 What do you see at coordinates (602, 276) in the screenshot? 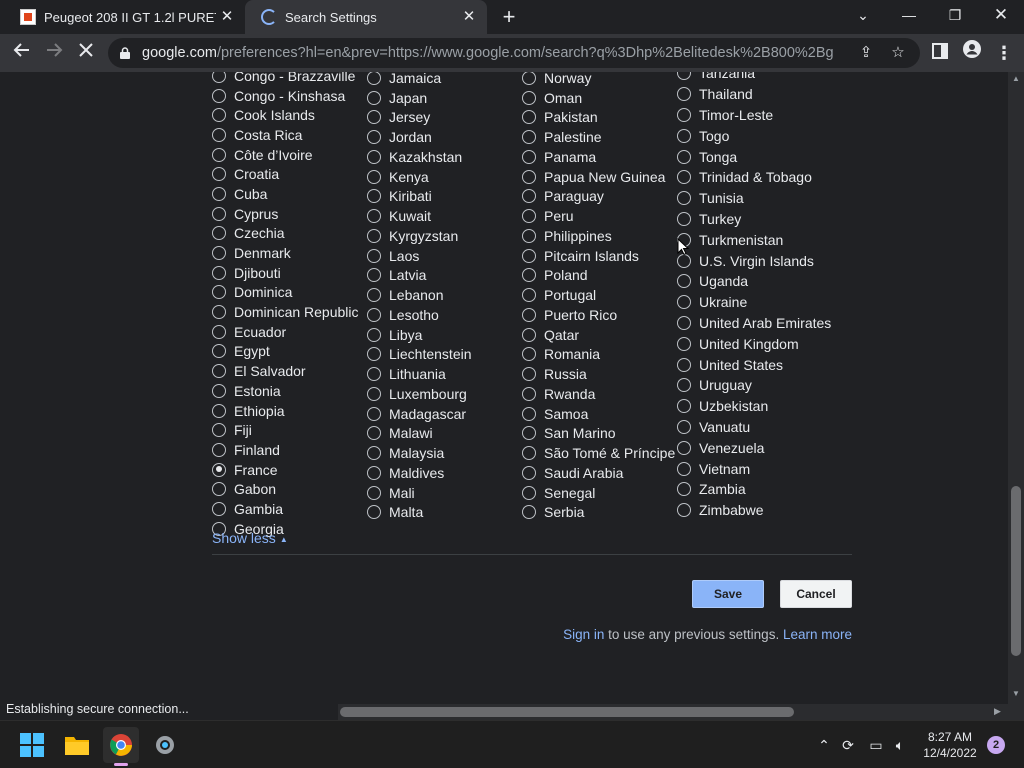
I see `region-option: Poland` at bounding box center [602, 276].